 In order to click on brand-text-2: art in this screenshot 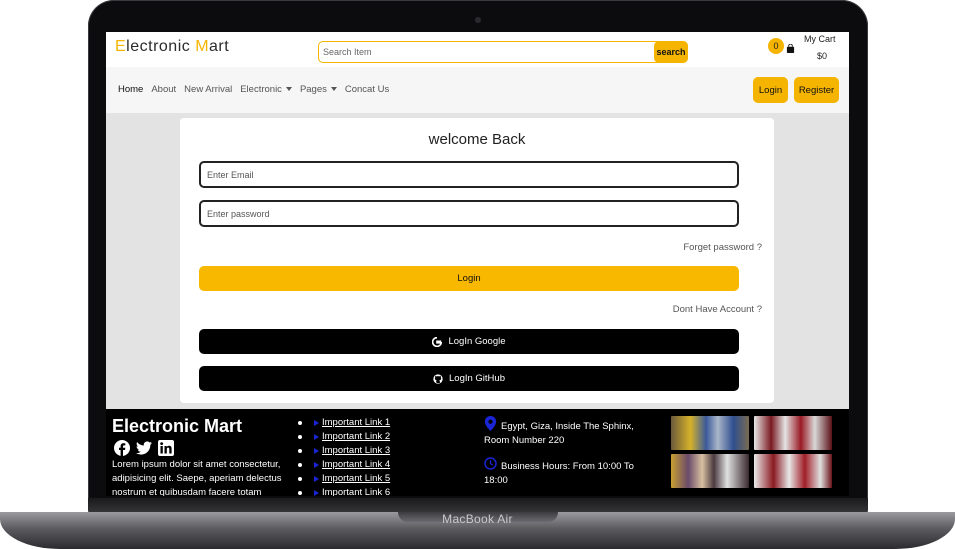, I will do `click(219, 46)`.